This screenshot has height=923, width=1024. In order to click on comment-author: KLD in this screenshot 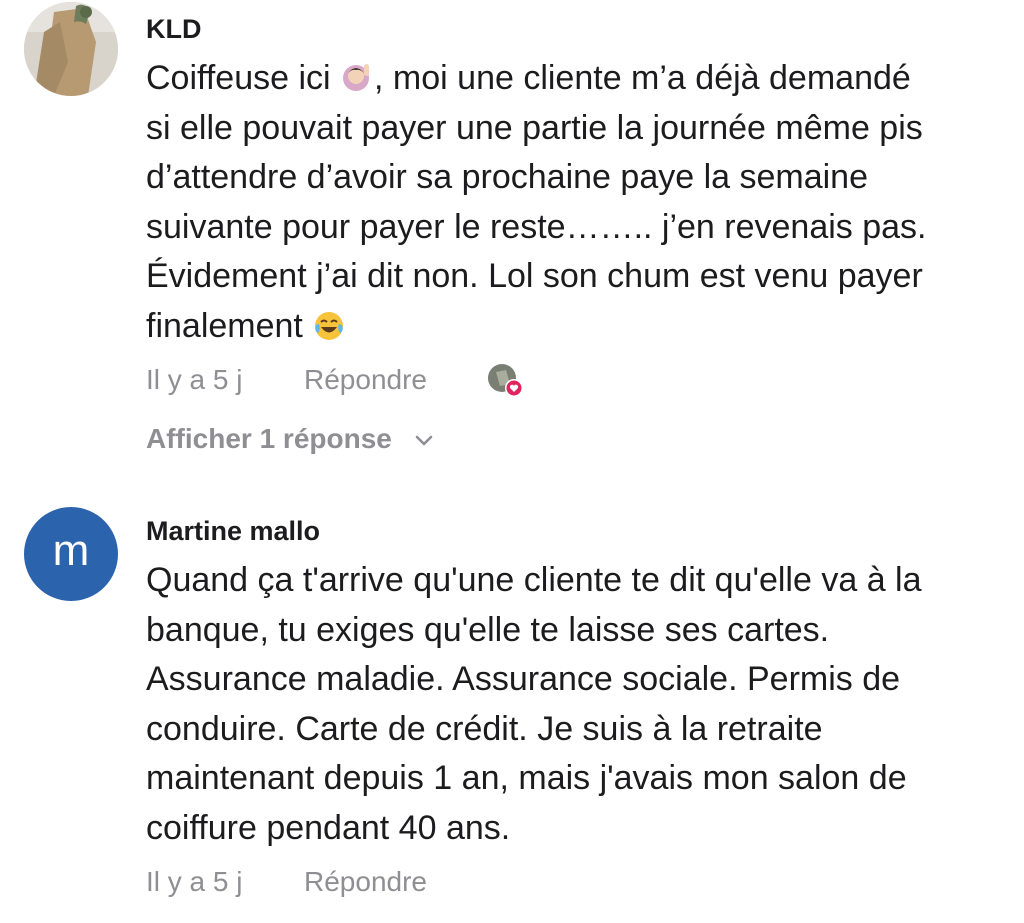, I will do `click(174, 29)`.